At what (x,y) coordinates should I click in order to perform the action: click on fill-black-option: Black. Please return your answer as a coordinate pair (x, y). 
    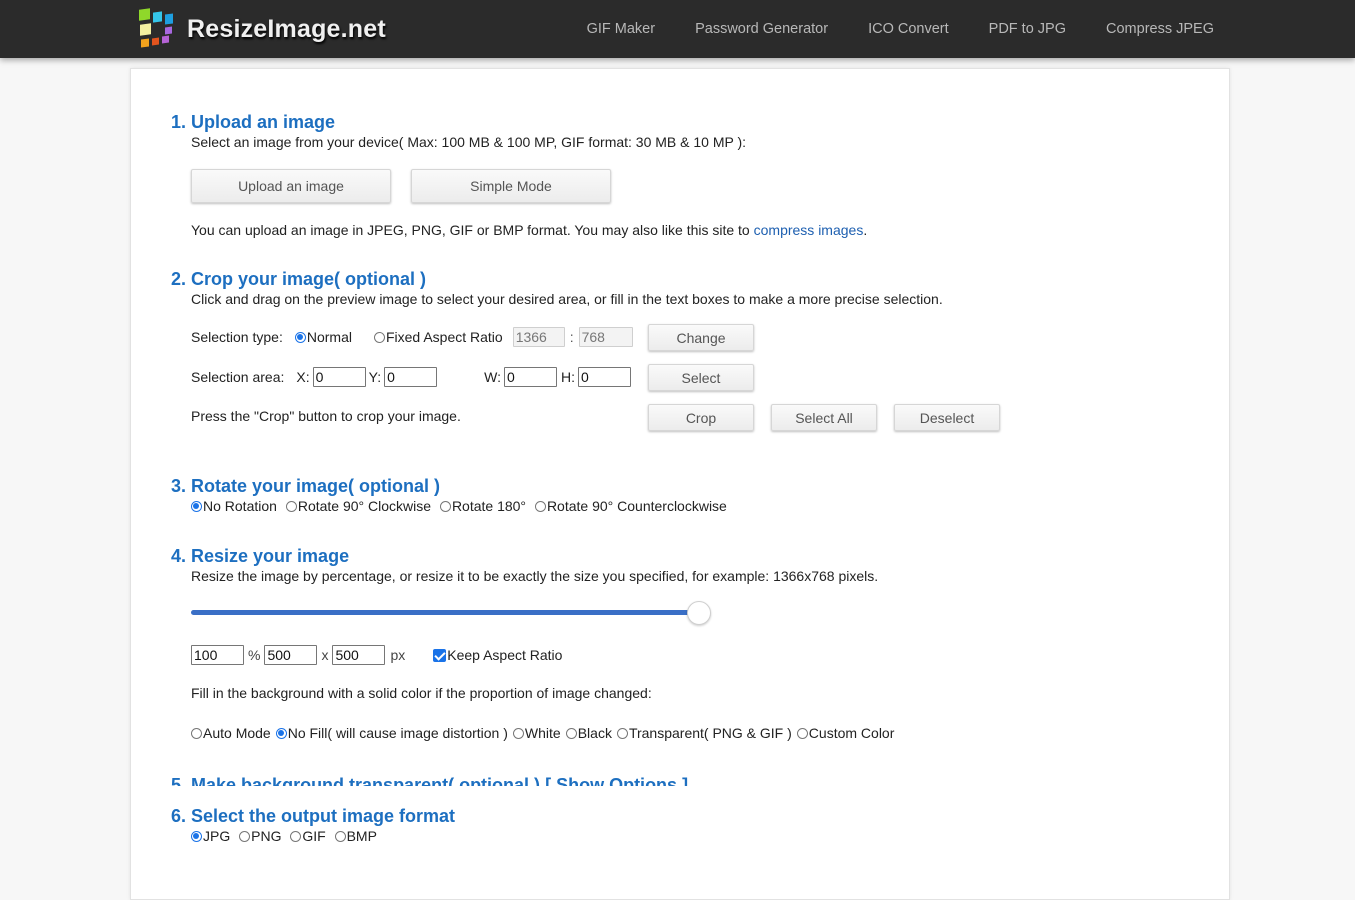
    Looking at the image, I should click on (588, 733).